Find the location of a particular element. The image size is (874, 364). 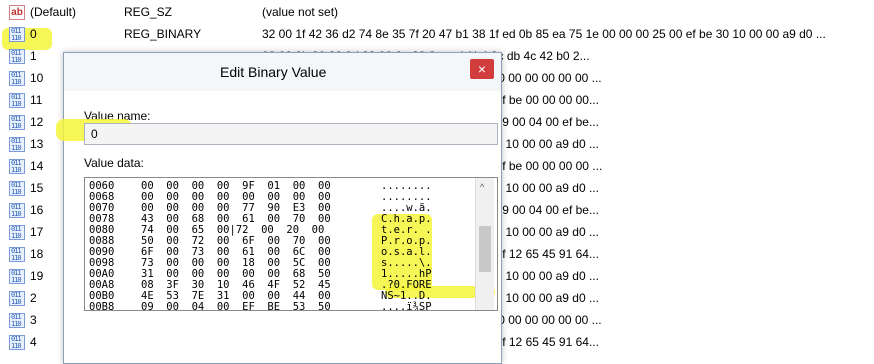

registry-value-name: 14 is located at coordinates (37, 166).